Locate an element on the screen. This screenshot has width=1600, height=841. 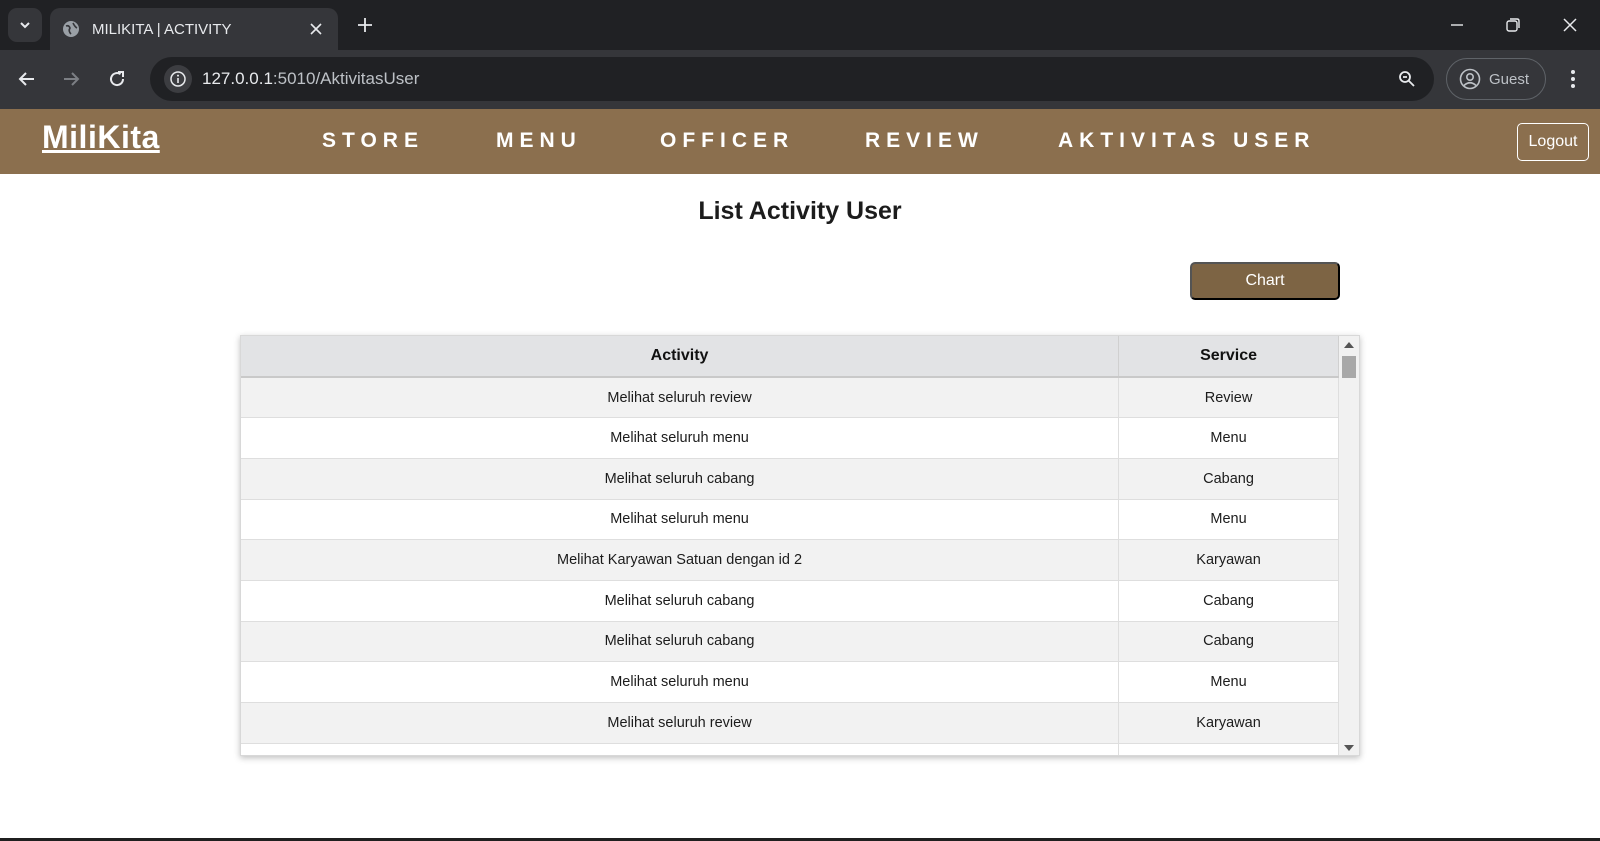
chart-button: Chart is located at coordinates (1265, 281).